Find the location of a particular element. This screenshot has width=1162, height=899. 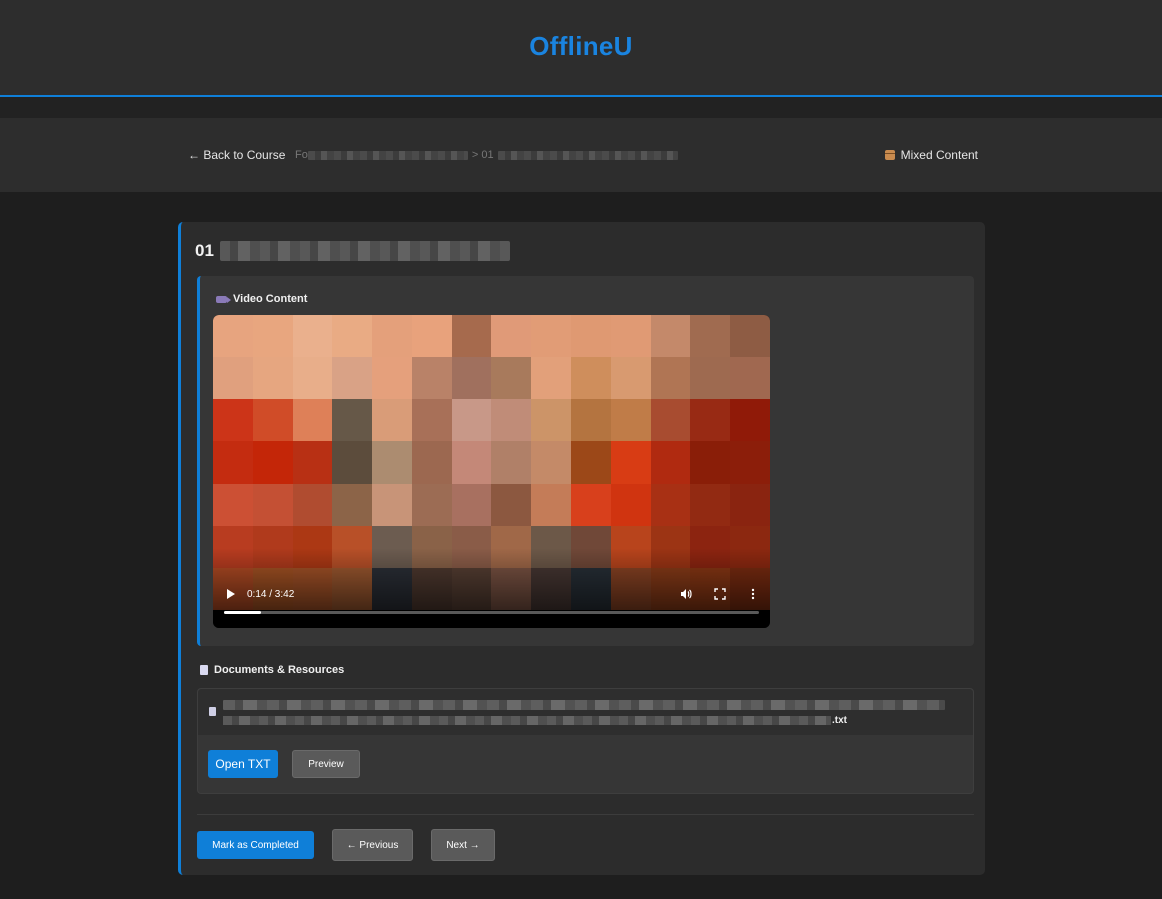

back-to-course-link: ← Back to Course is located at coordinates (236, 155).